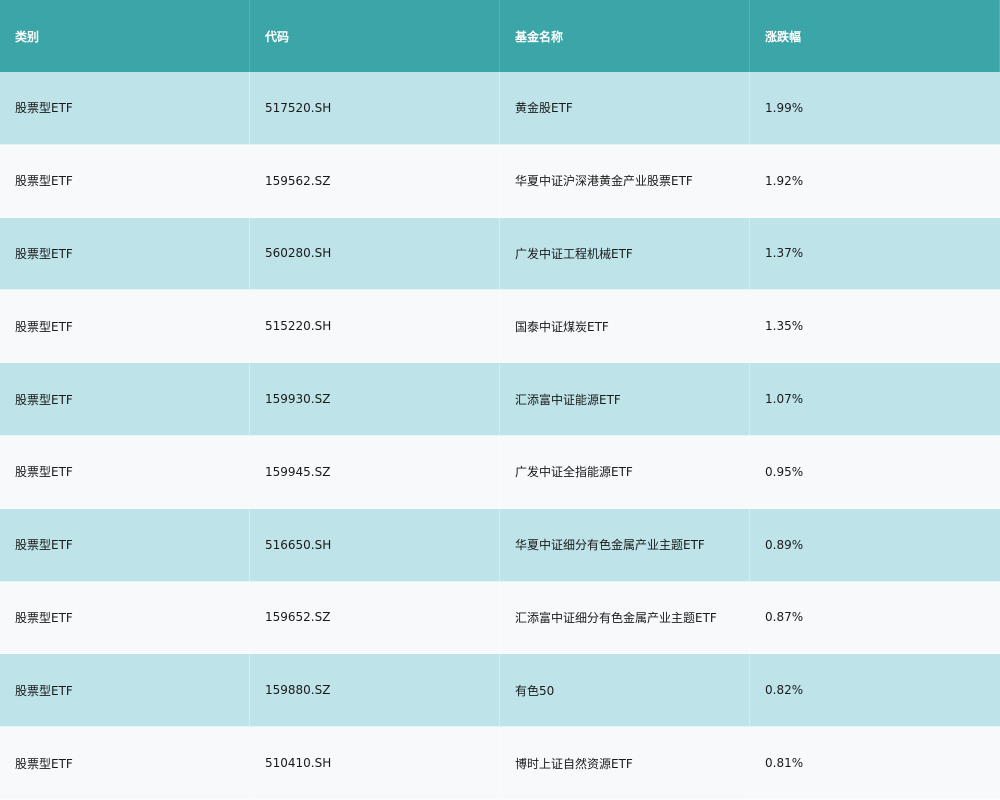 The image size is (1000, 800). Describe the element at coordinates (625, 472) in the screenshot. I see `cell-fund-name: 广发中证全指能源ETF` at that location.